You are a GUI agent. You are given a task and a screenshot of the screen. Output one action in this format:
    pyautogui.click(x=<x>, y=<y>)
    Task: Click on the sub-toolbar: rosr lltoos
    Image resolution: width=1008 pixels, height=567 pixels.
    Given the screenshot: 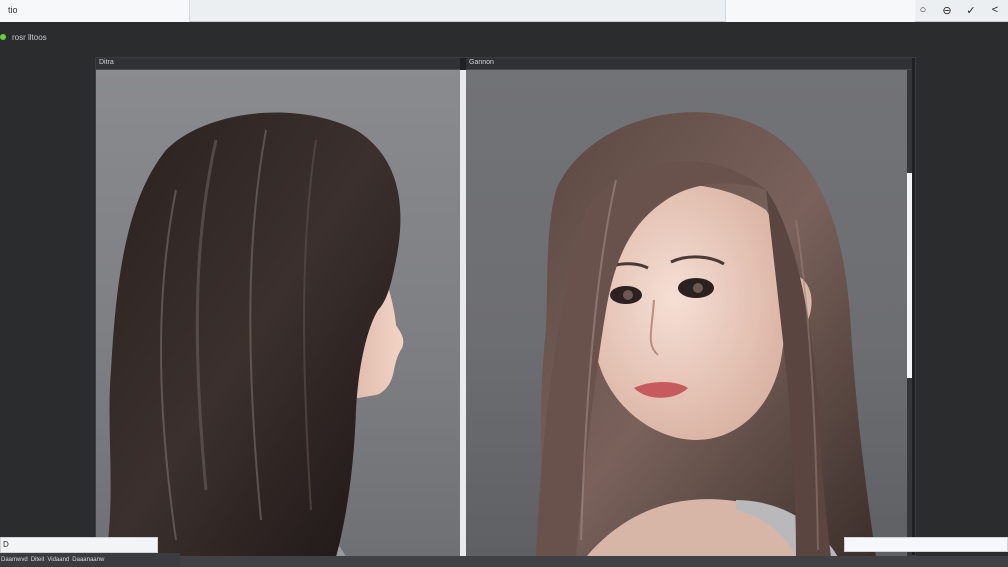 What is the action you would take?
    pyautogui.click(x=23, y=37)
    